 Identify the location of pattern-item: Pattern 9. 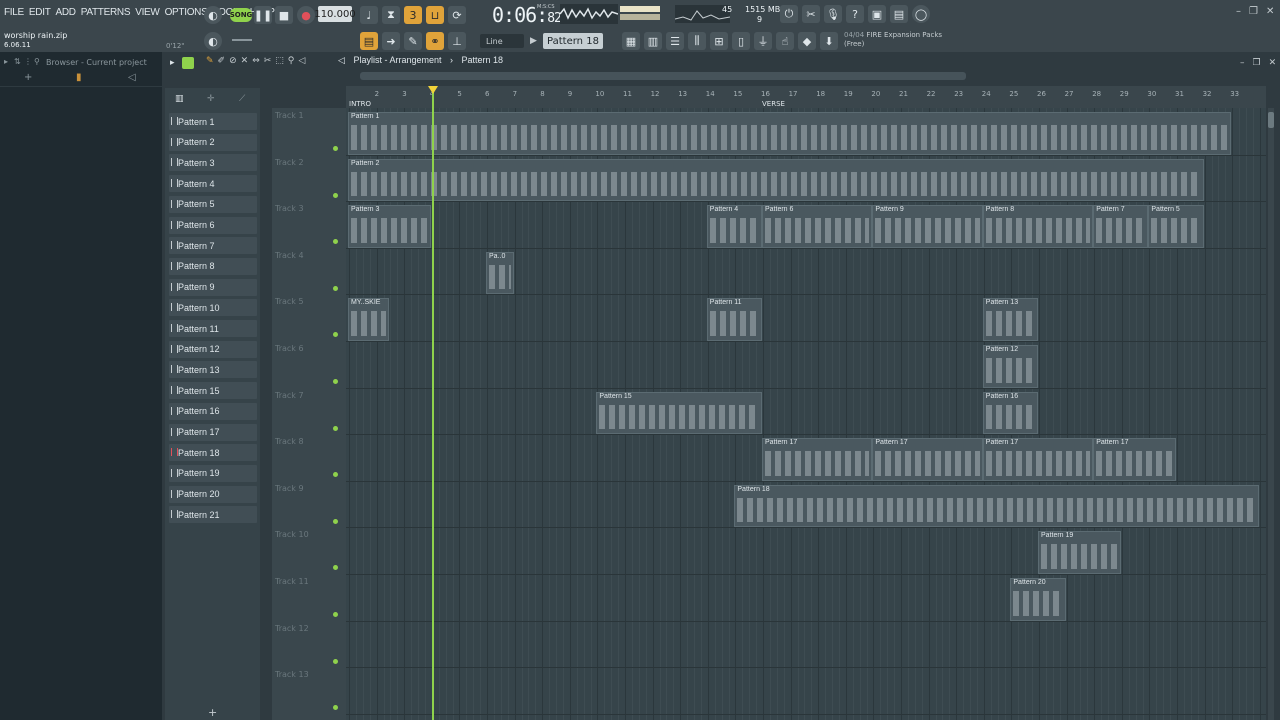
(213, 287).